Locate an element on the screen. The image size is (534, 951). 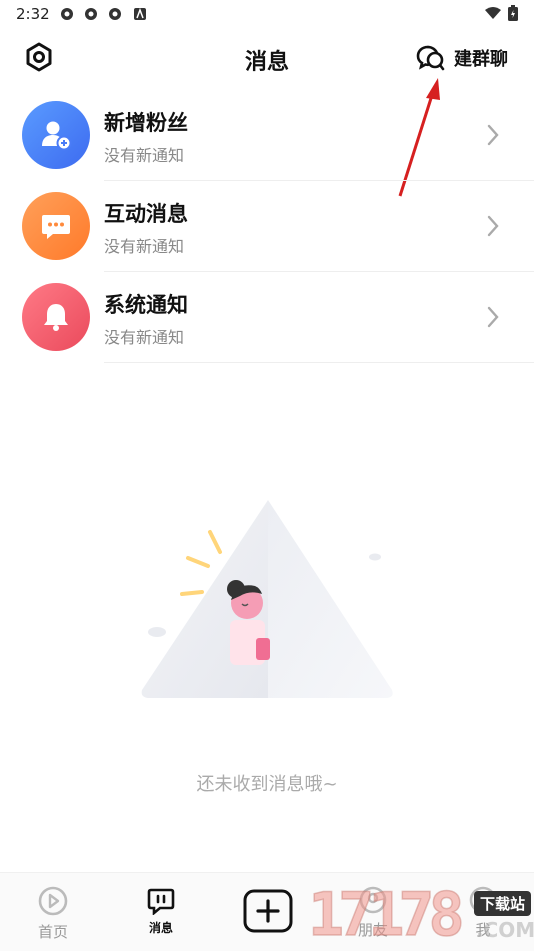
list-item-title: 新增粉丝 is located at coordinates (146, 123).